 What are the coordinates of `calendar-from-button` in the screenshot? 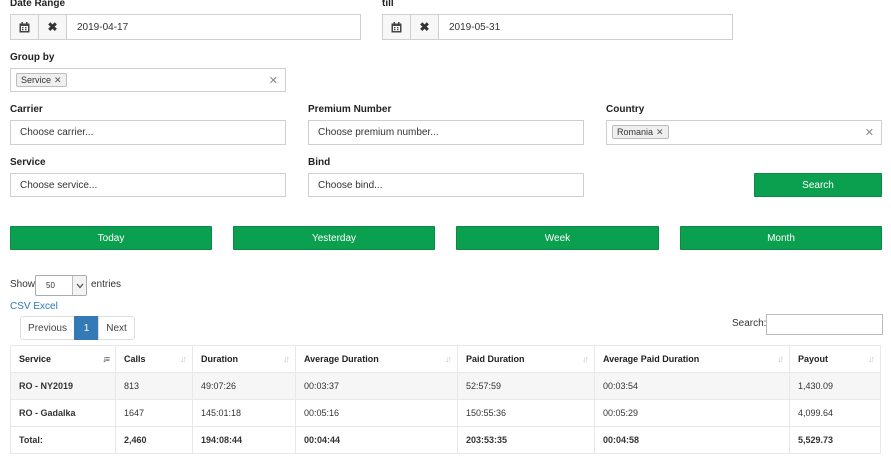 It's located at (24, 27).